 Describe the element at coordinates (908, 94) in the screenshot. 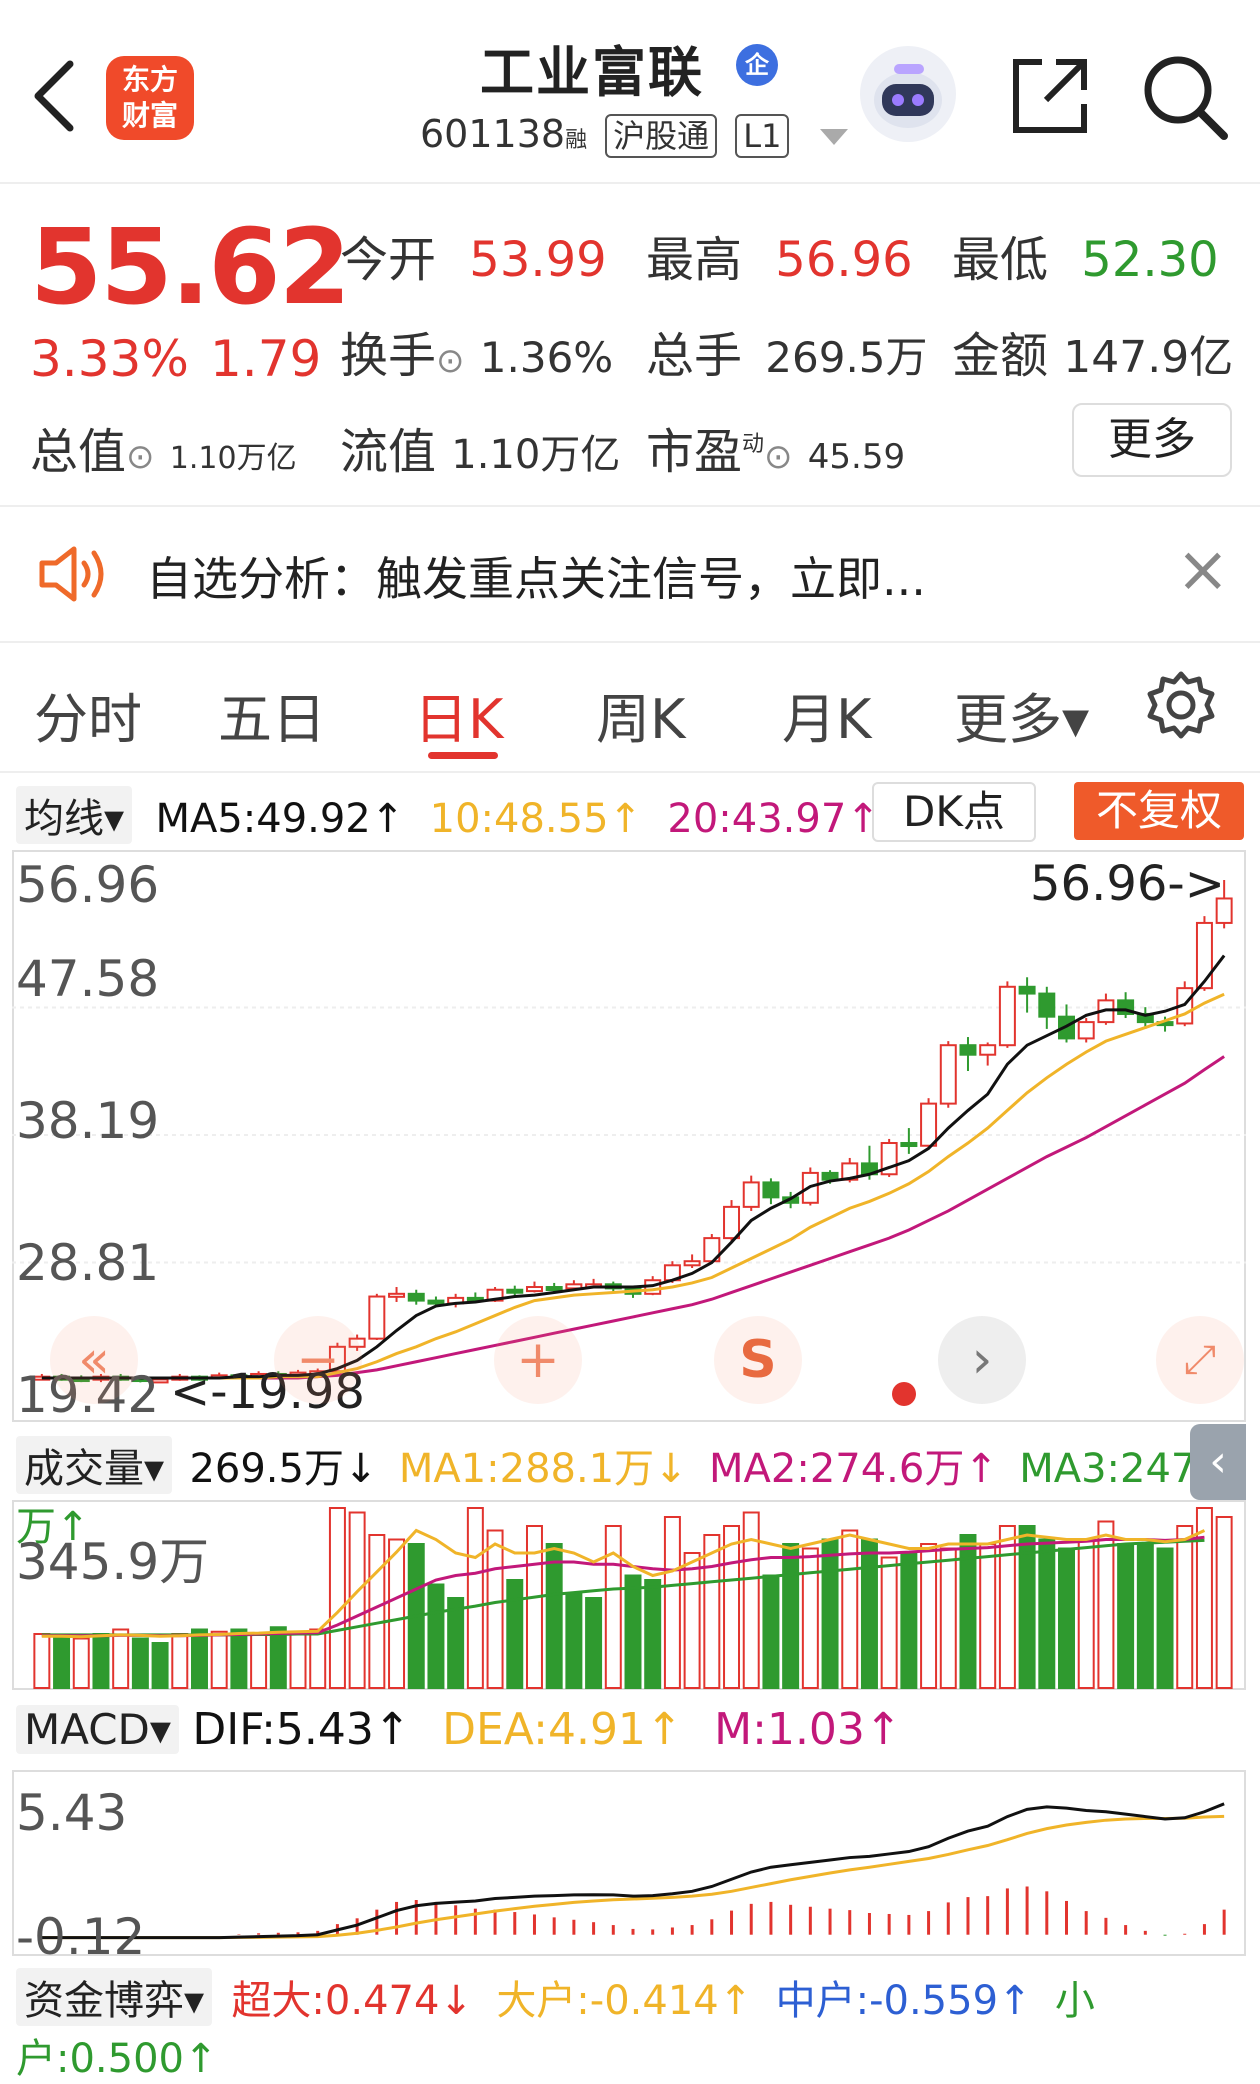

I see `robot-assistant-icon` at that location.